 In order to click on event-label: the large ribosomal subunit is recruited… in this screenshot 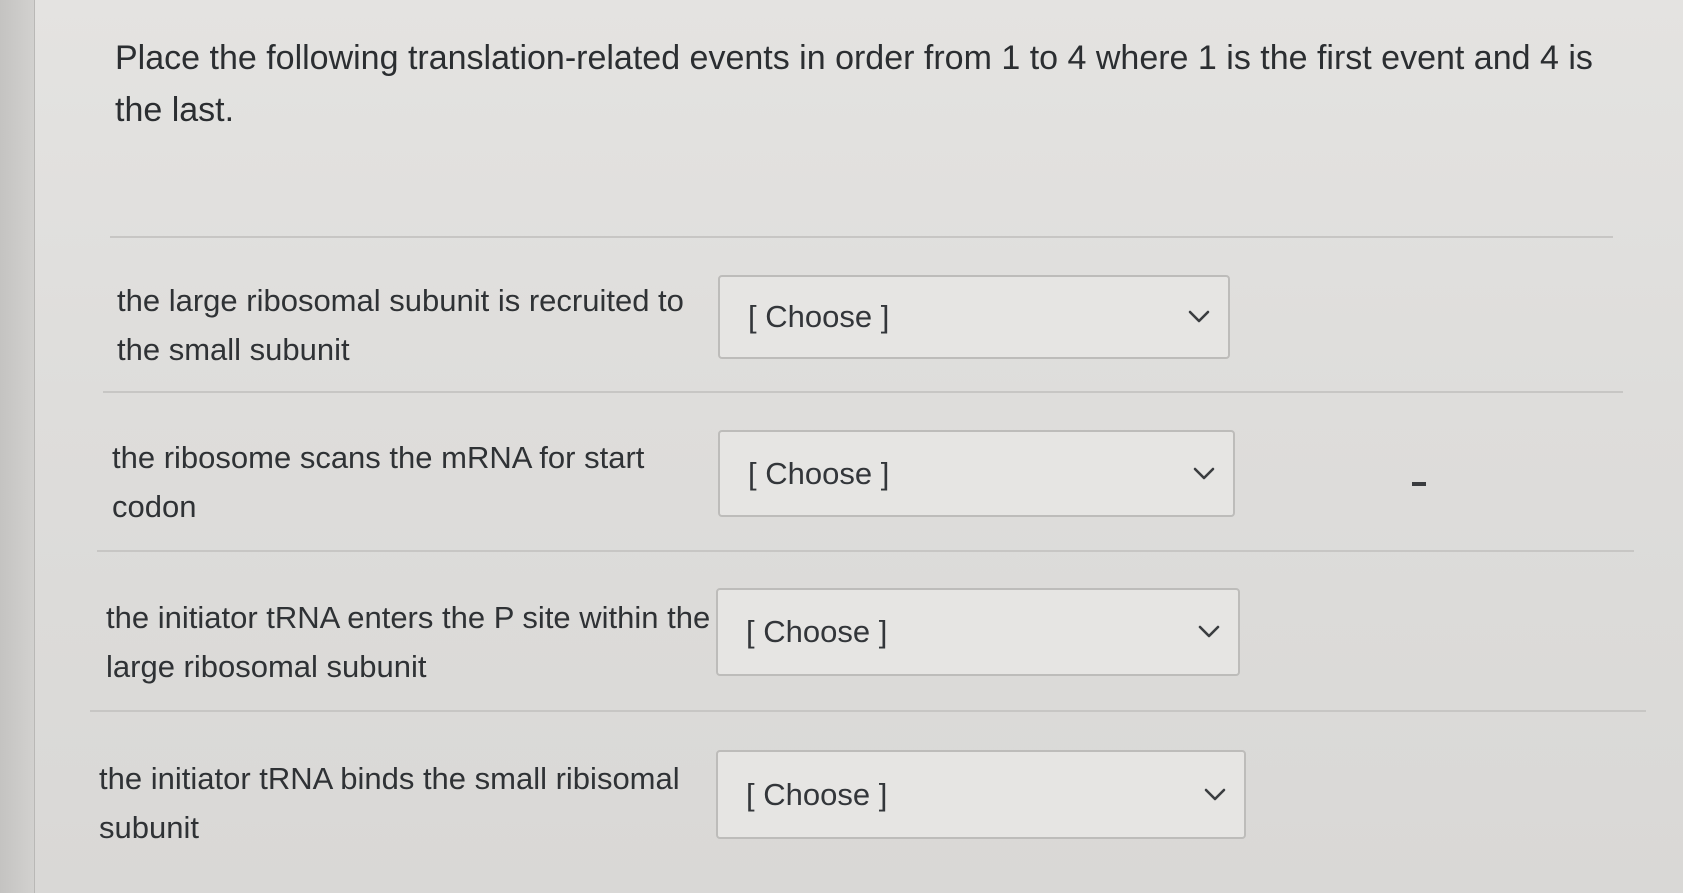, I will do `click(400, 325)`.